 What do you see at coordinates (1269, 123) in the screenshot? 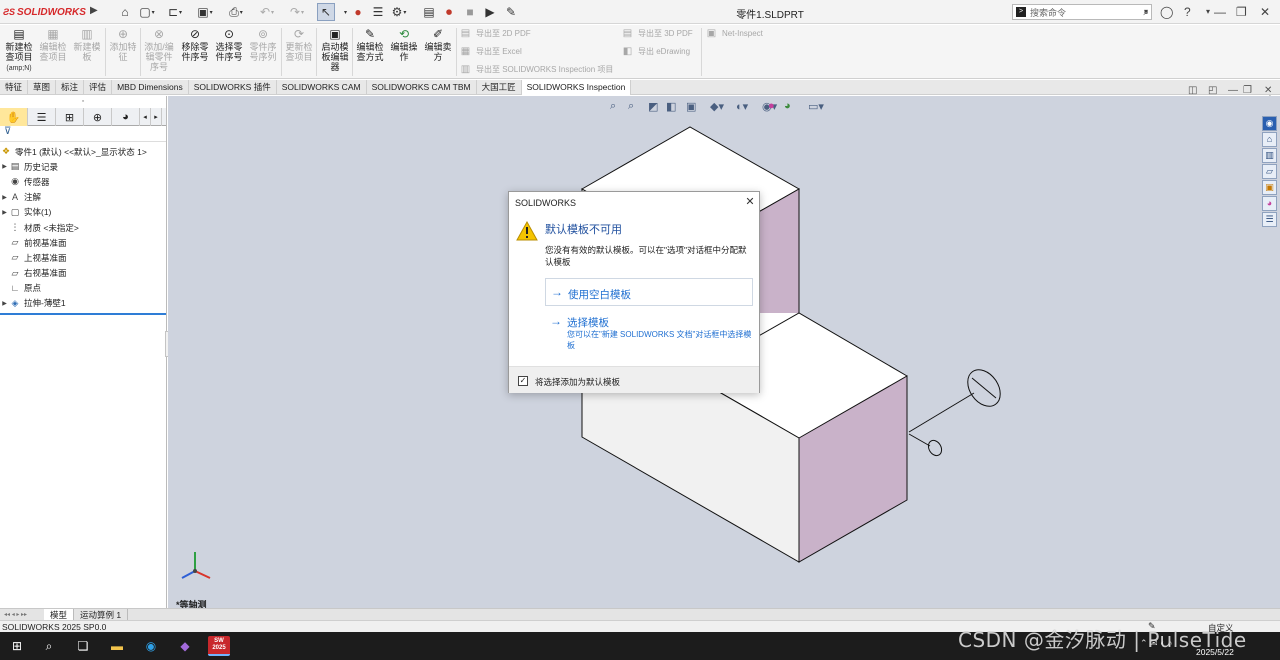
I see `solidworks-resources-icon: ◉` at bounding box center [1269, 123].